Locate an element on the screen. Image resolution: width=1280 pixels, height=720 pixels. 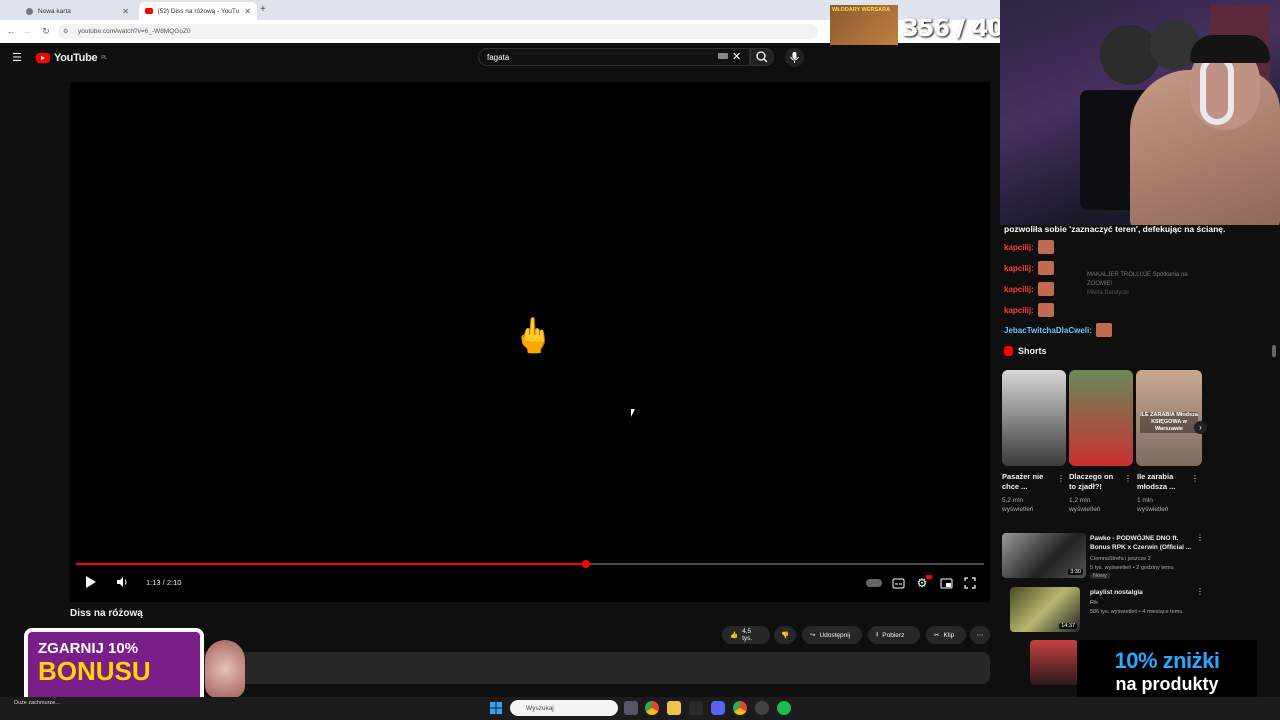
volume-icon is located at coordinates (122, 582).